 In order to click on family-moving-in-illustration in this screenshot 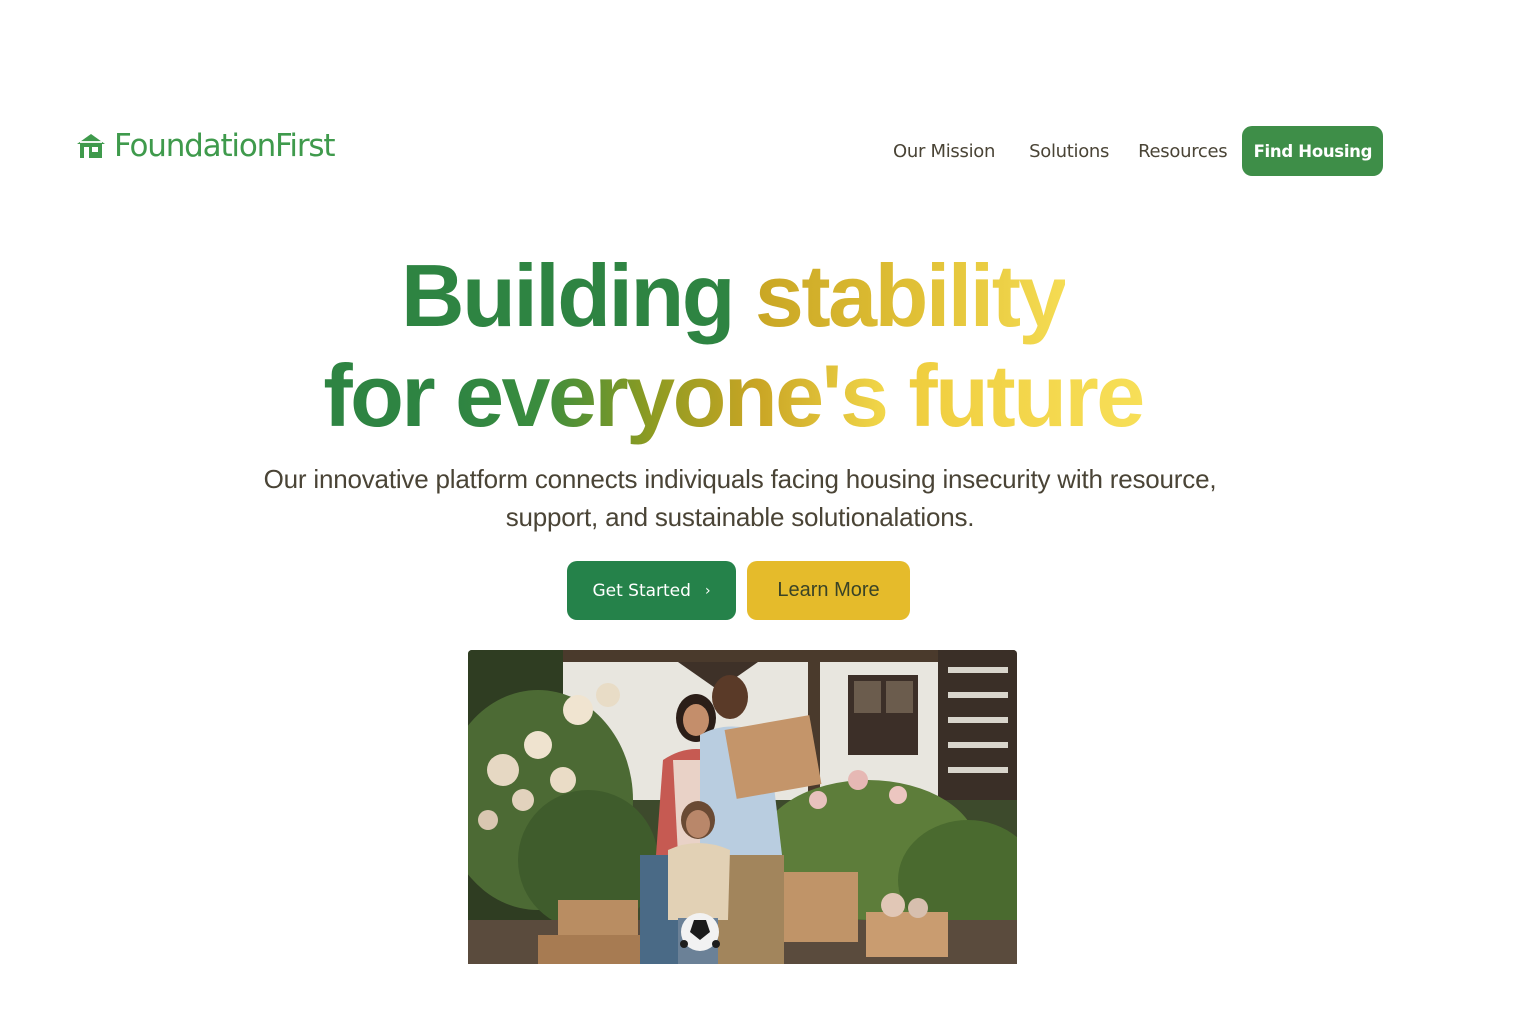, I will do `click(742, 807)`.